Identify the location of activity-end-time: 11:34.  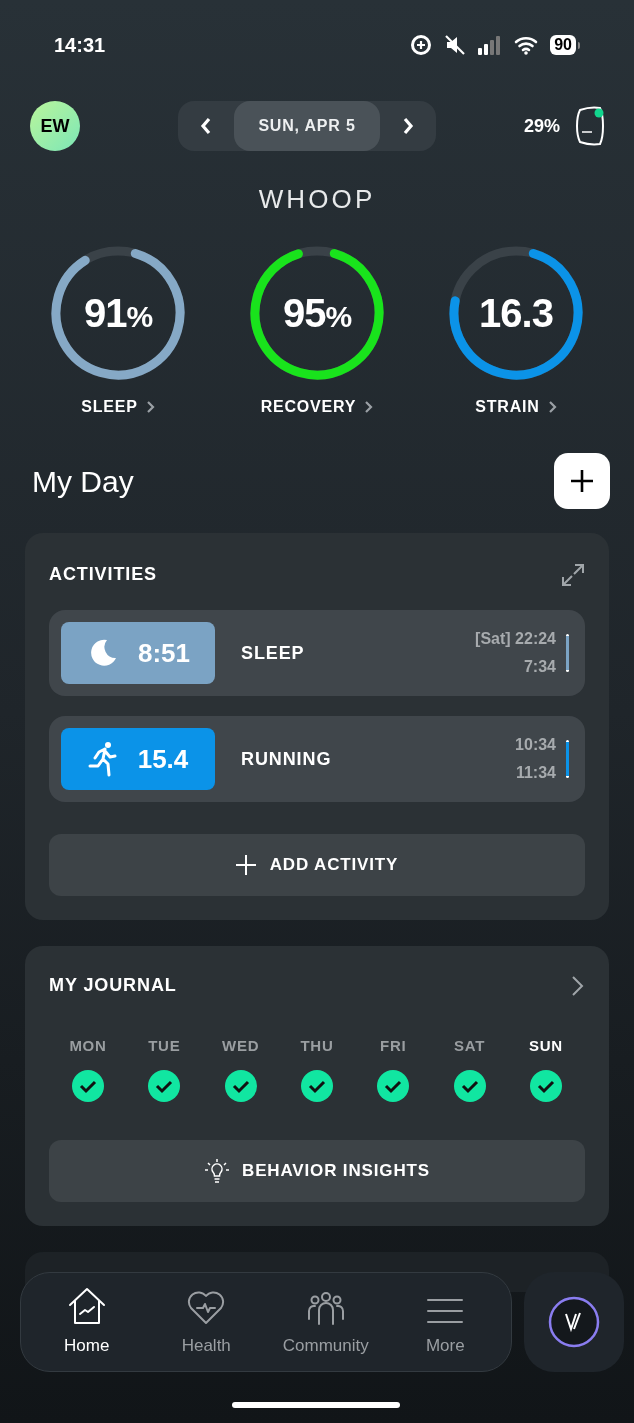
(535, 773).